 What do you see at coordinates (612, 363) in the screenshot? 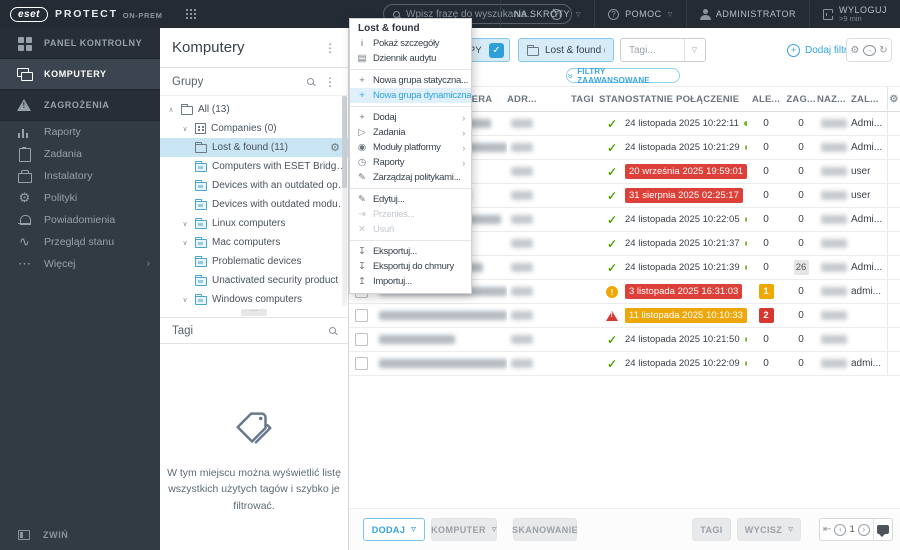
I see `status-ok-icon: ✓` at bounding box center [612, 363].